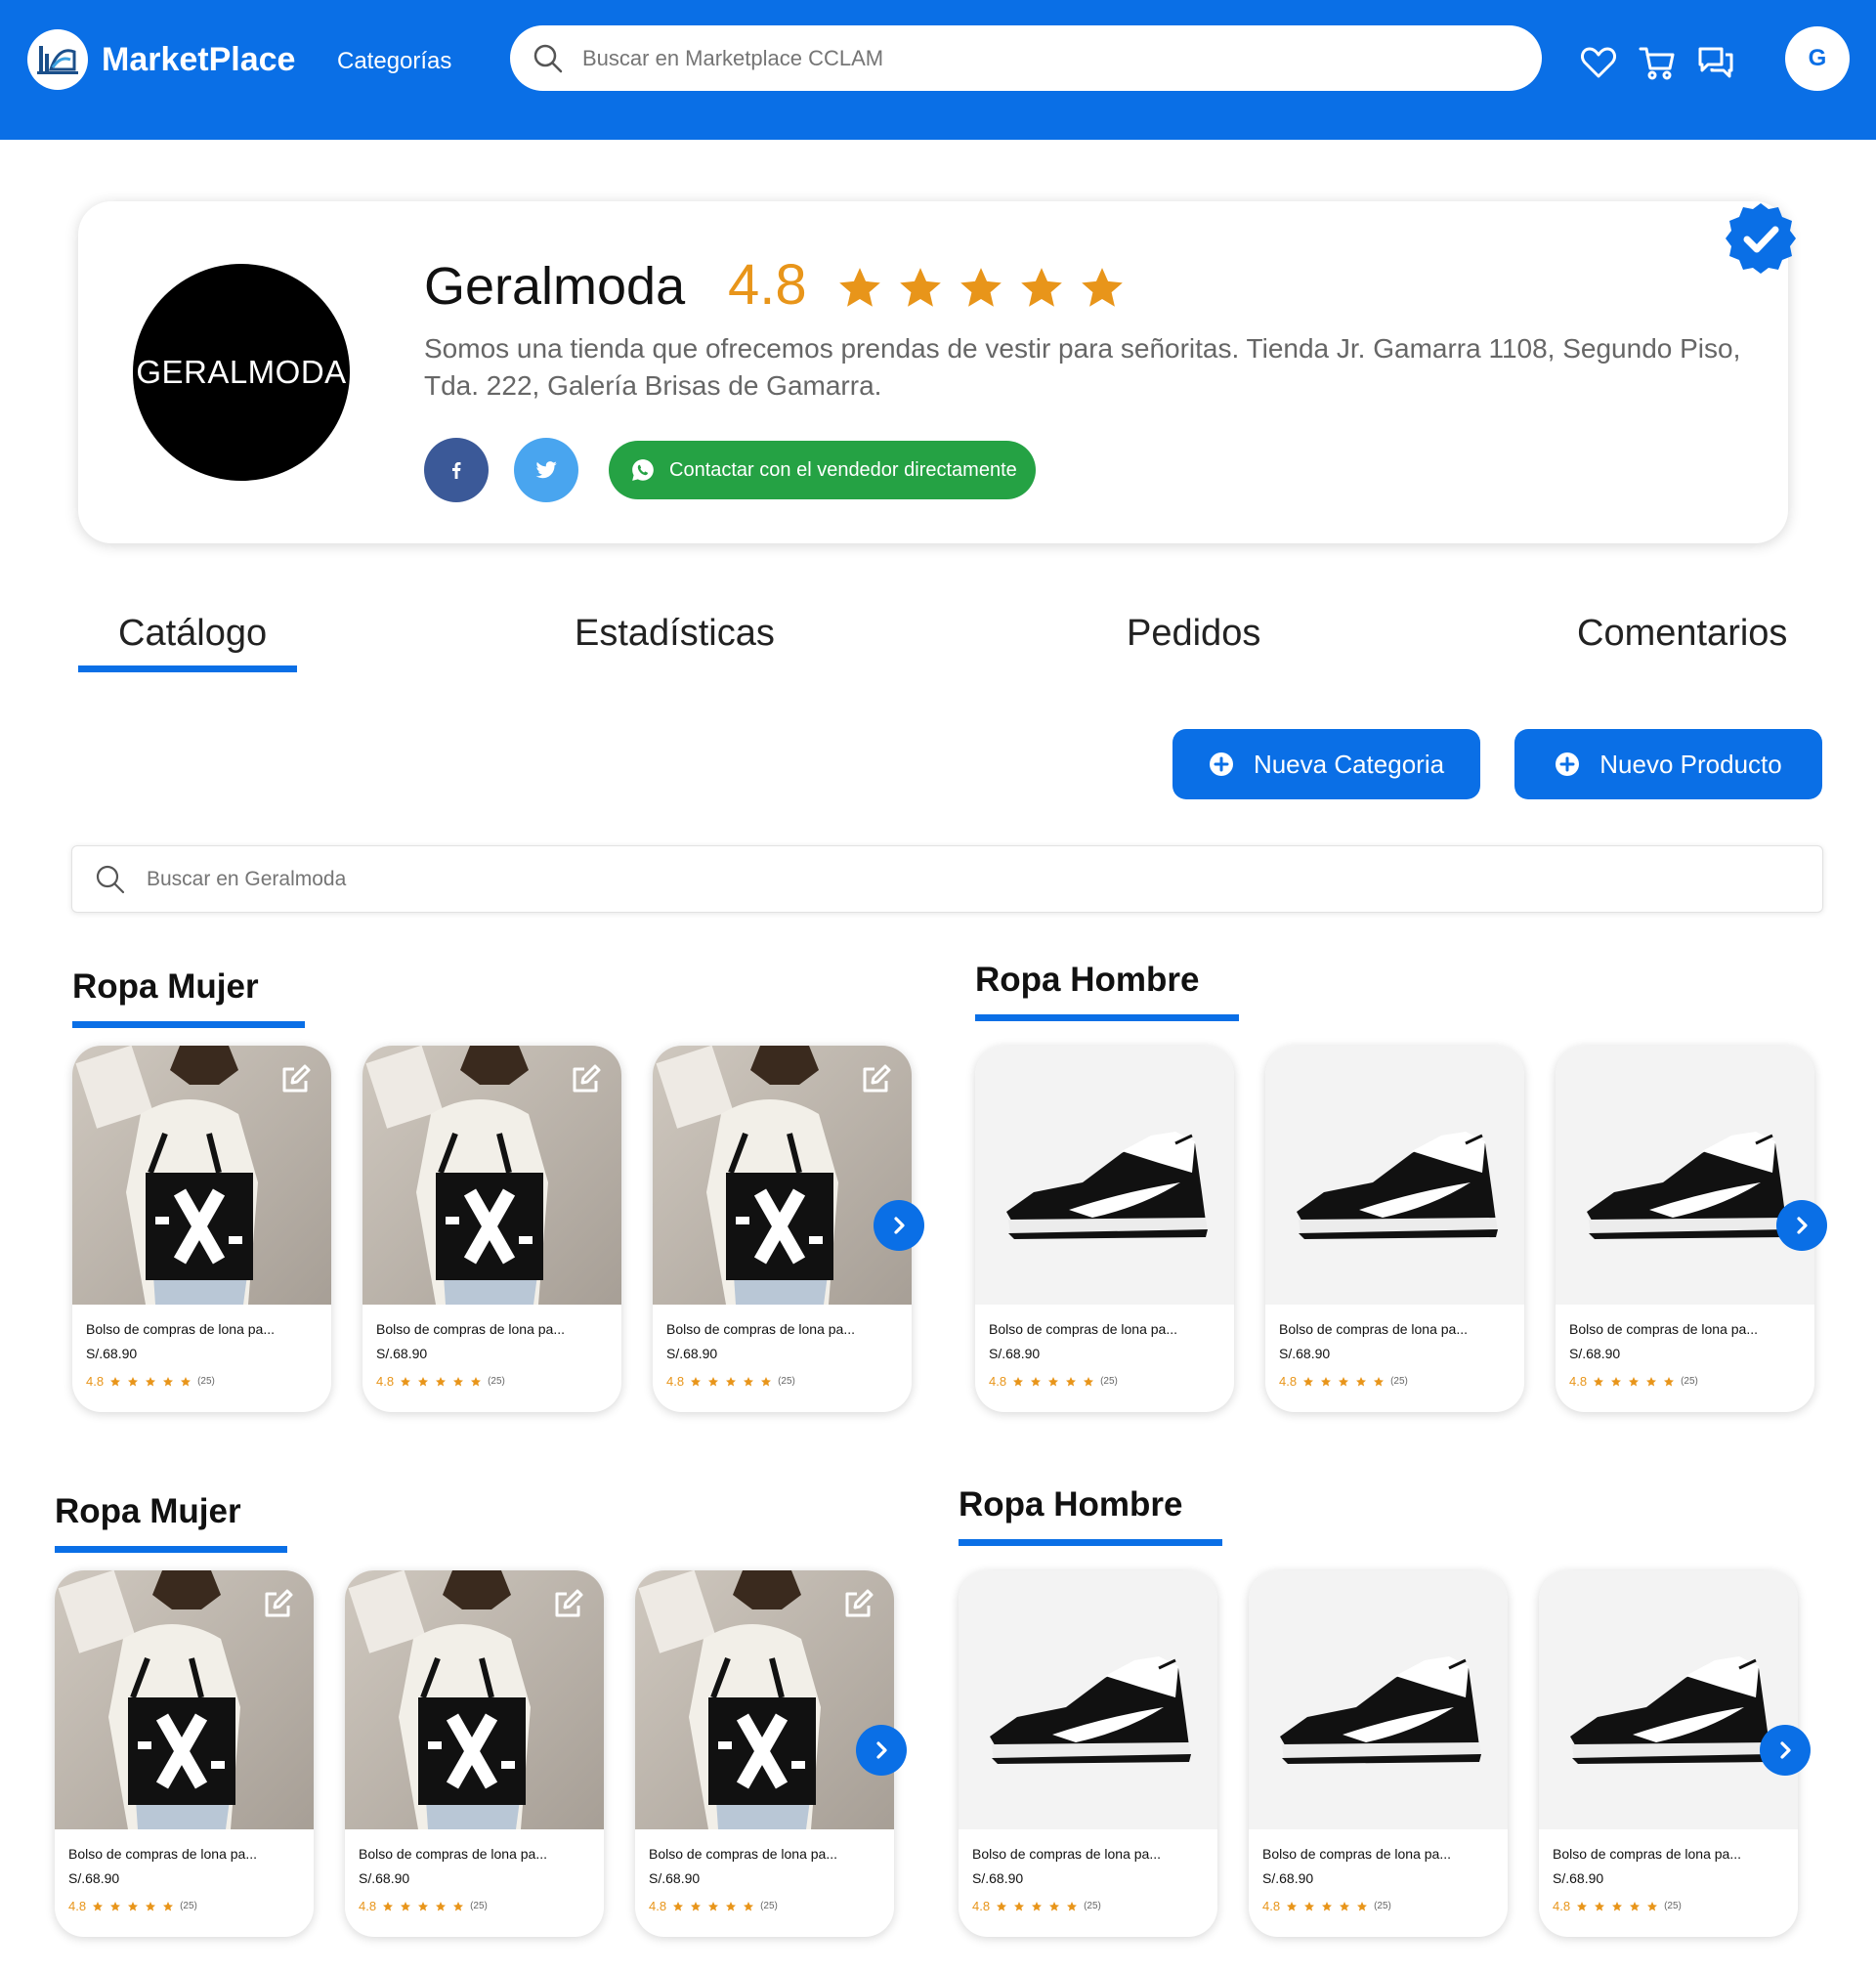 This screenshot has height=1974, width=1876. I want to click on section-title: Ropa Hombre, so click(1071, 1504).